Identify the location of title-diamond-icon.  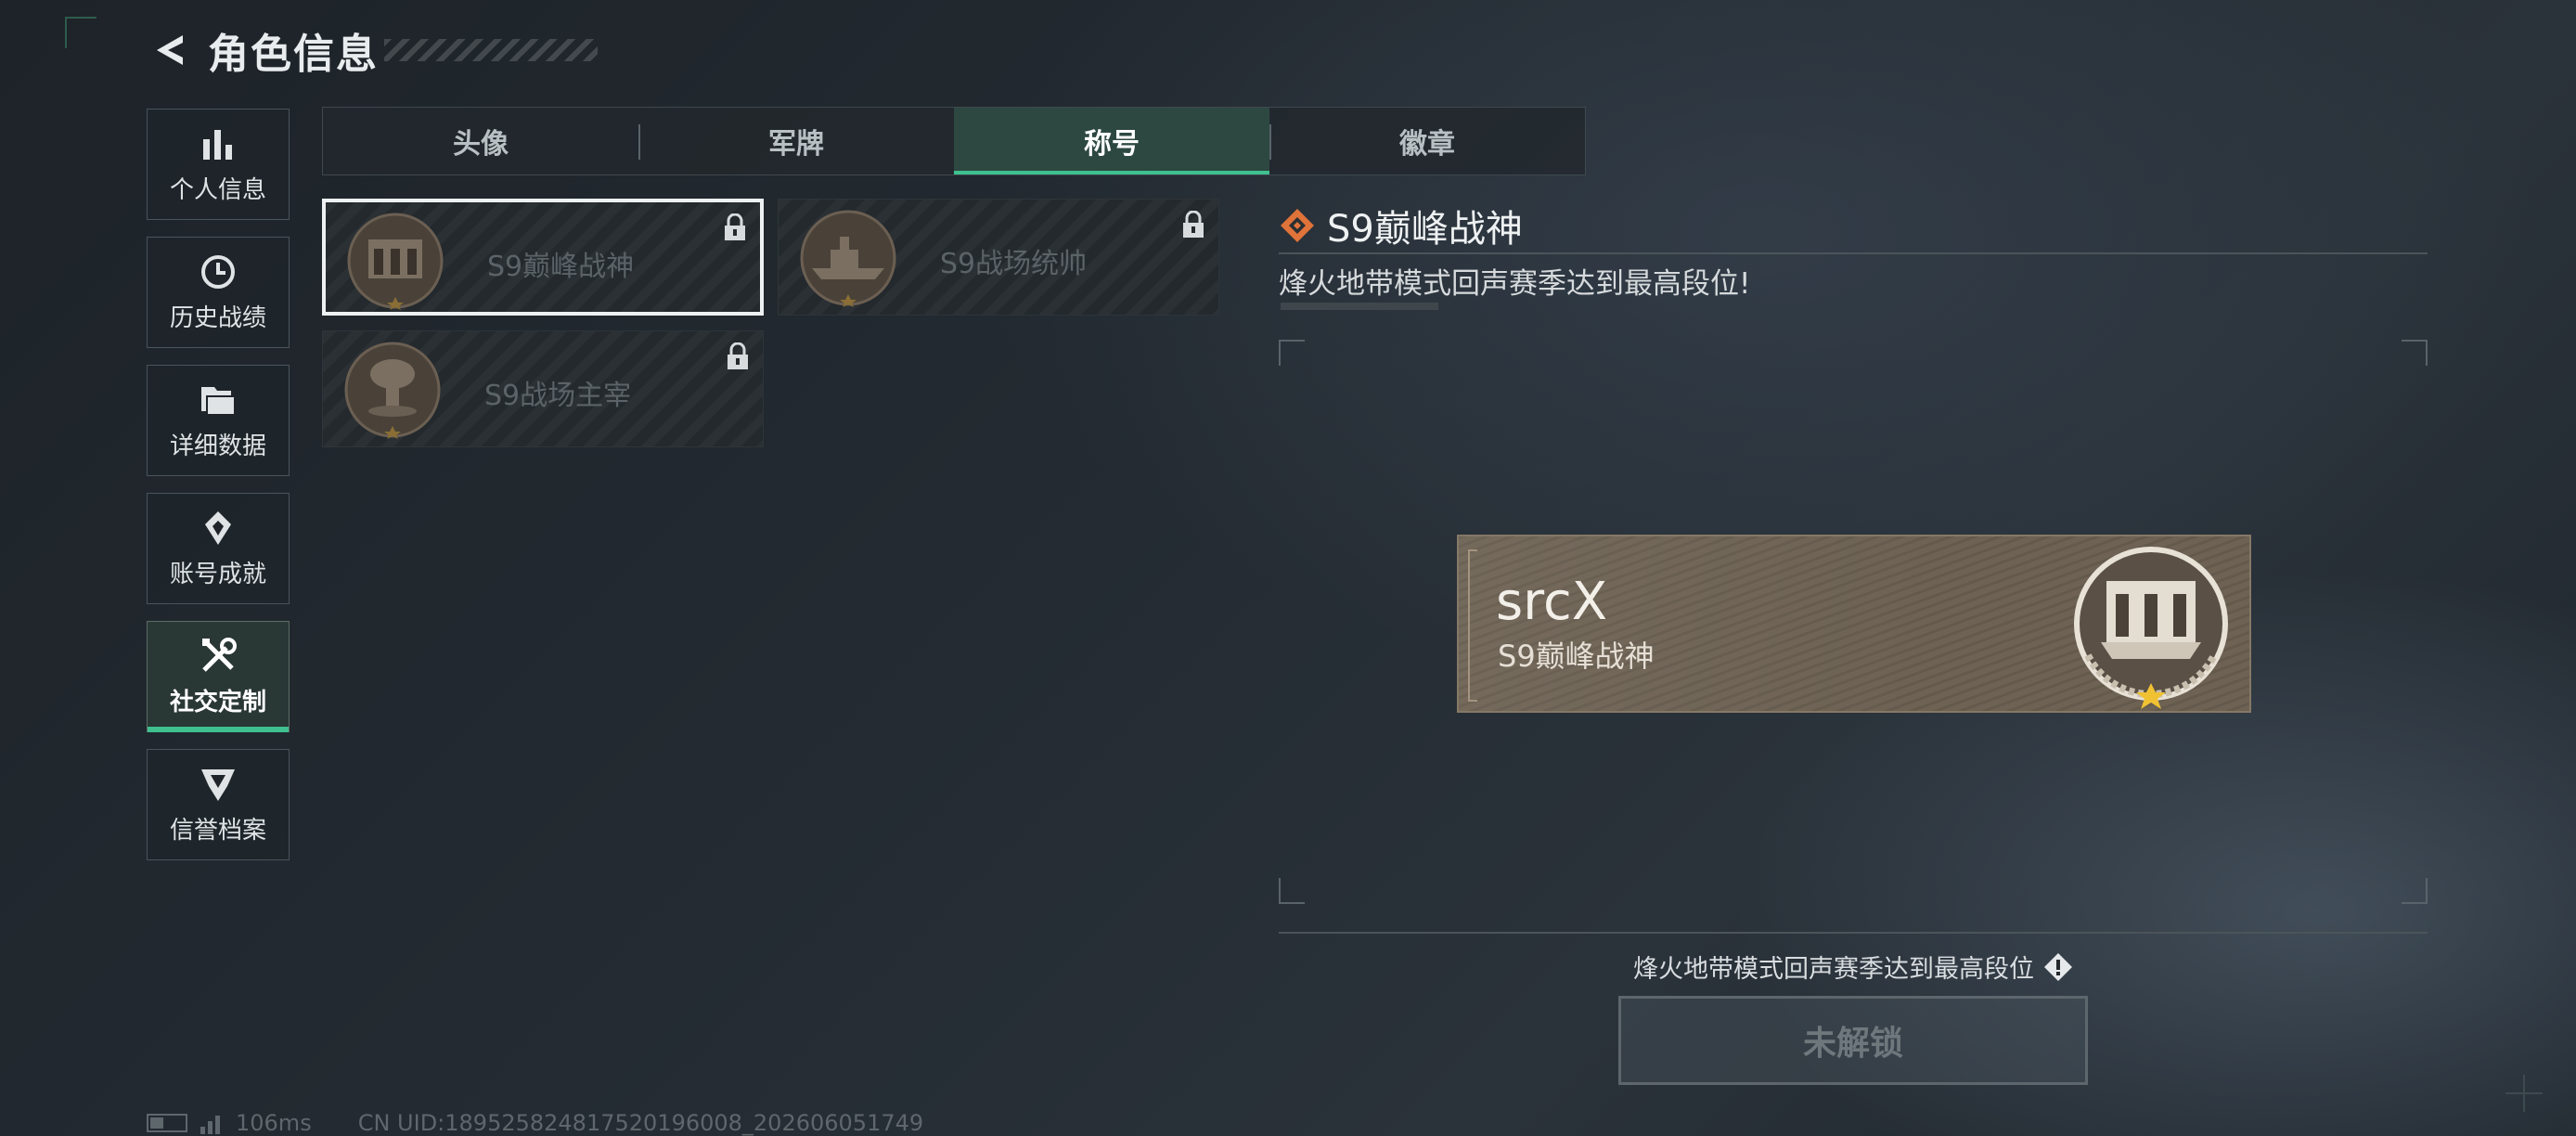
(1297, 225).